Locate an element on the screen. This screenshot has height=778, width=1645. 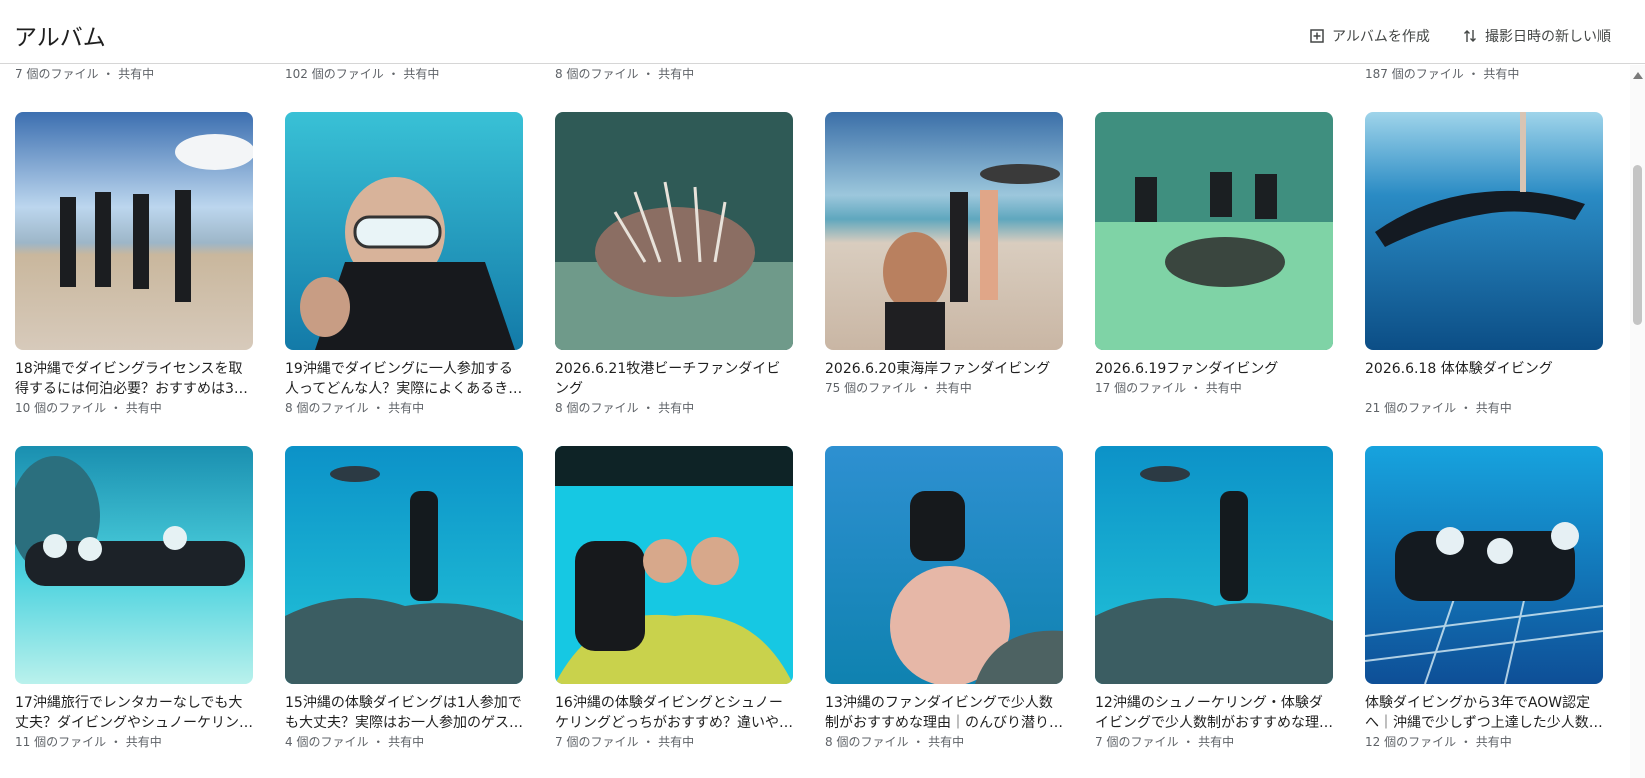
album-card: 2026.6.18 体体験ダイビング 21 個のファイル ・ 共有中 is located at coordinates (1484, 264).